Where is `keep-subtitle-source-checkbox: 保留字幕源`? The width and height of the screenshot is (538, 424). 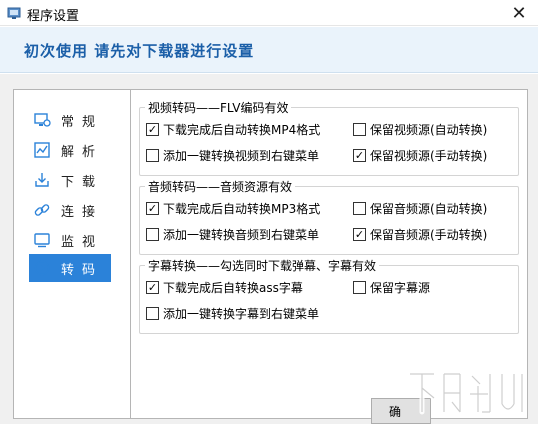
keep-subtitle-source-checkbox: 保留字幕源 is located at coordinates (391, 287).